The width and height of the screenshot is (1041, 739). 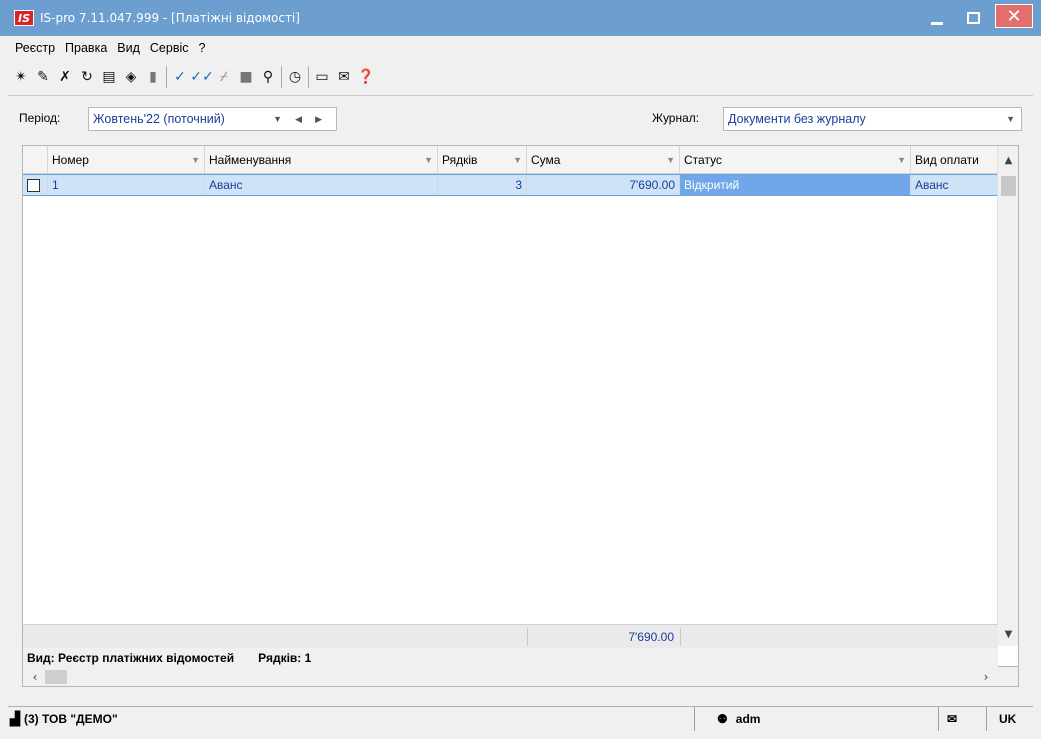 What do you see at coordinates (795, 160) in the screenshot?
I see `header-status: Статус ▼` at bounding box center [795, 160].